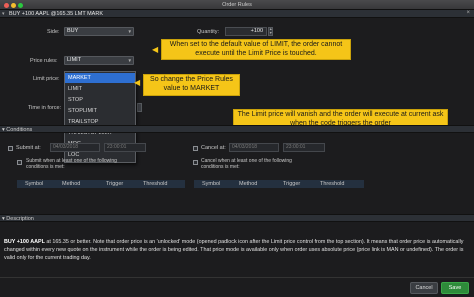 Image resolution: width=474 pixels, height=297 pixels. Describe the element at coordinates (139, 107) in the screenshot. I see `time-in-force-control` at that location.